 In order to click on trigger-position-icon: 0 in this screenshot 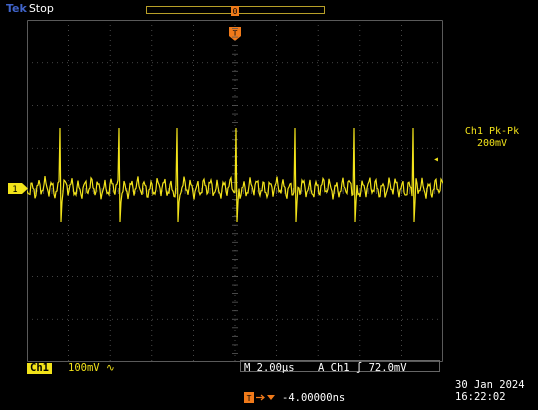, I will do `click(235, 11)`.